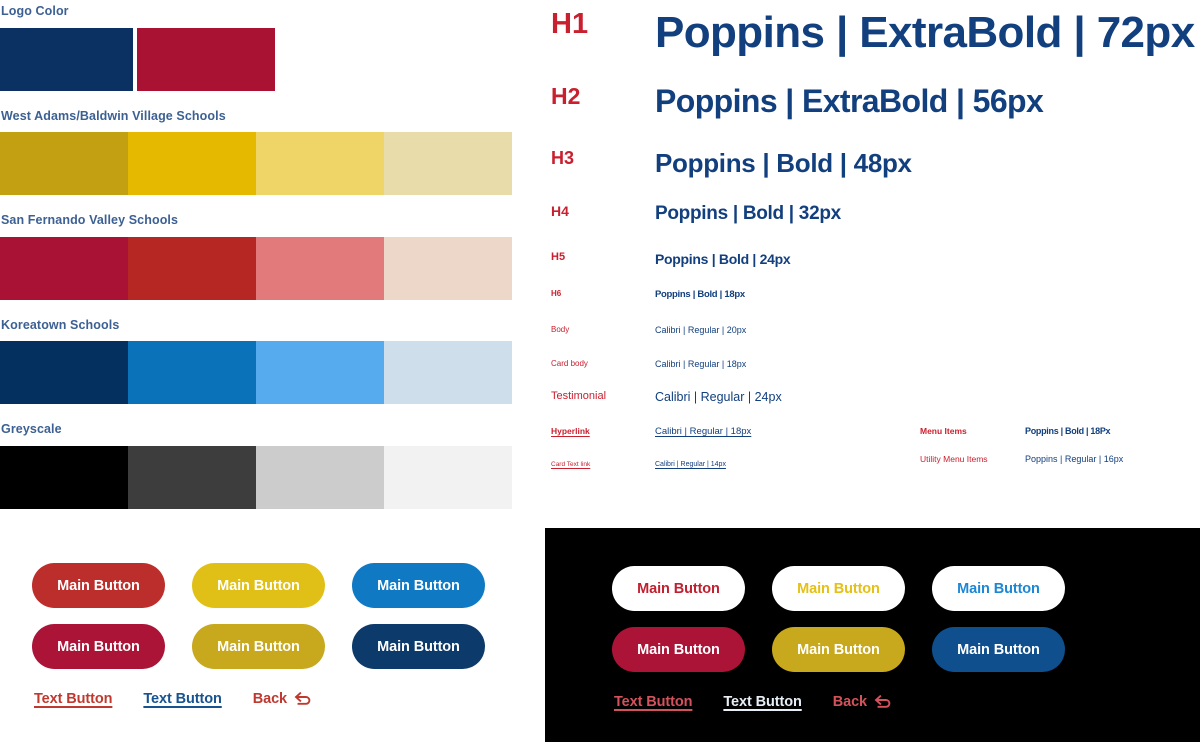  What do you see at coordinates (690, 464) in the screenshot?
I see `typography-sample-card-text-link: Calibri | Regular | 14px` at bounding box center [690, 464].